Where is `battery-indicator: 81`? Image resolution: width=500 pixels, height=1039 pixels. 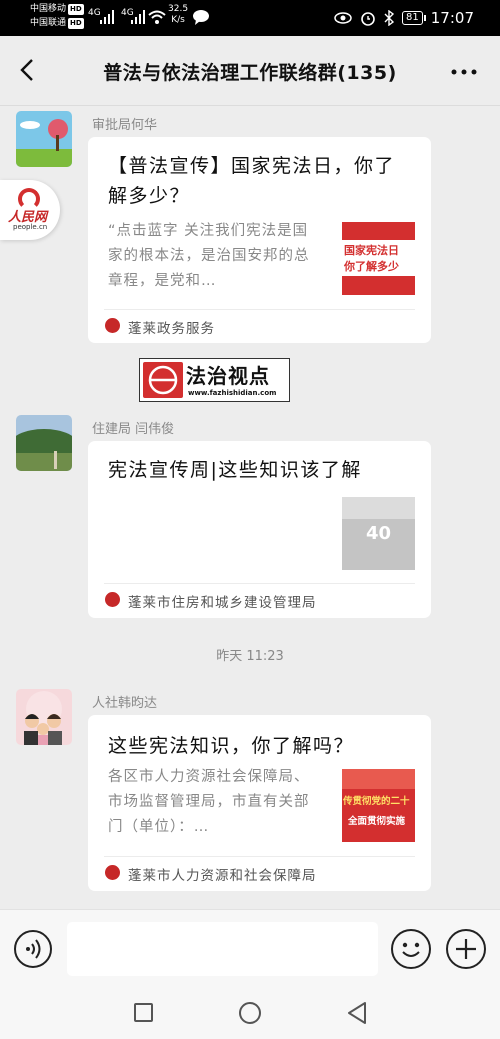
battery-indicator: 81 is located at coordinates (414, 18).